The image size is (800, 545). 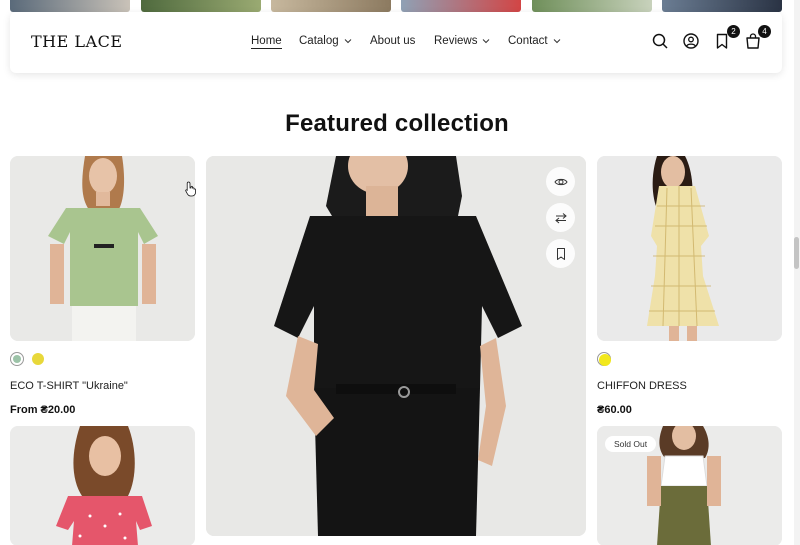 I want to click on nav-home-label: Home, so click(x=266, y=41).